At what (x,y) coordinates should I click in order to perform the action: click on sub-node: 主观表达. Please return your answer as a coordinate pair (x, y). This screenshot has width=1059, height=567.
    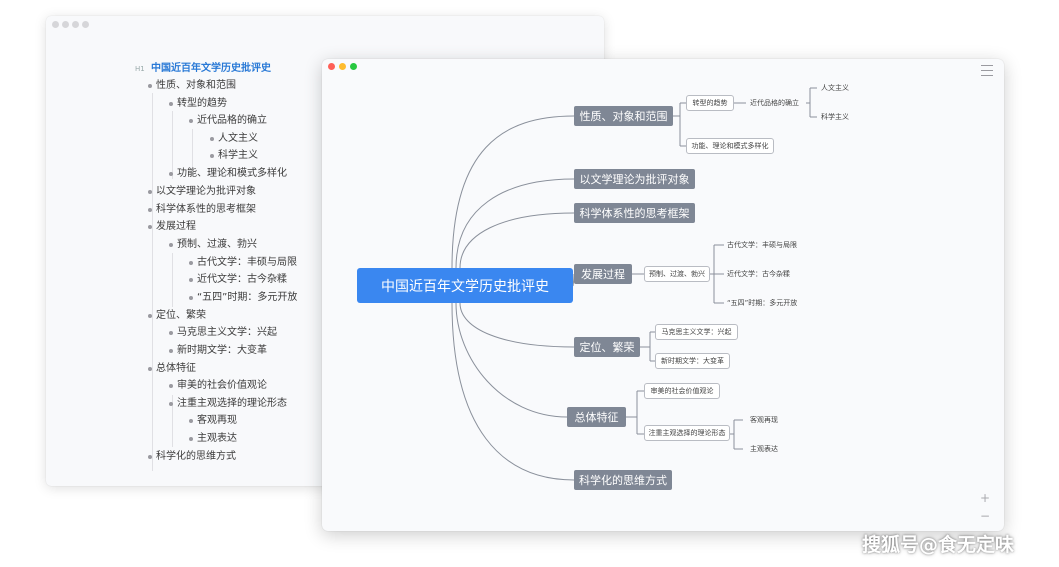
    Looking at the image, I should click on (764, 449).